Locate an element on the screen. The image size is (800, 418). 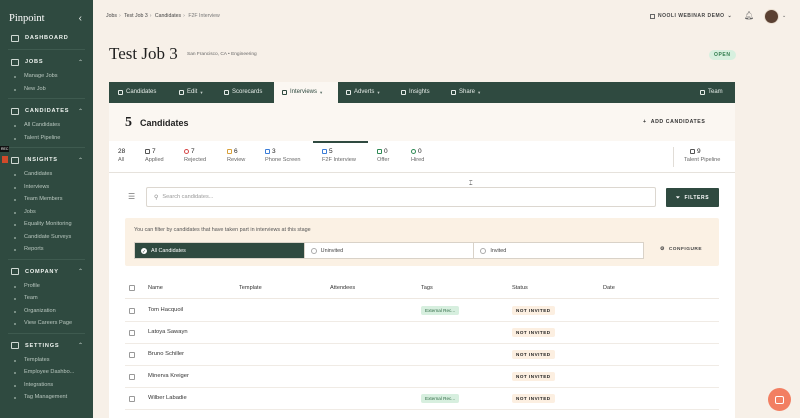
sidebar-item-integrations: Integrations is located at coordinates (46, 385).